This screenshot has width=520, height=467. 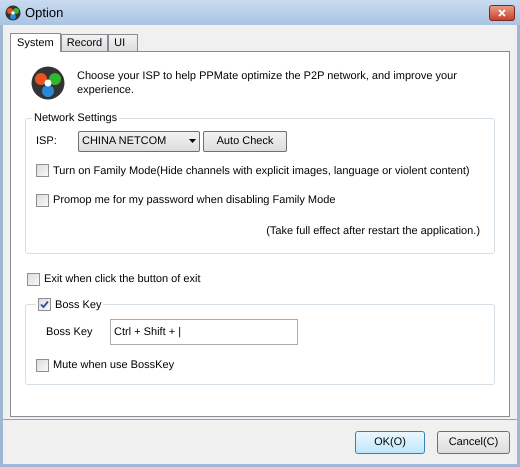 What do you see at coordinates (473, 442) in the screenshot?
I see `dialog-button: Cancel(C)` at bounding box center [473, 442].